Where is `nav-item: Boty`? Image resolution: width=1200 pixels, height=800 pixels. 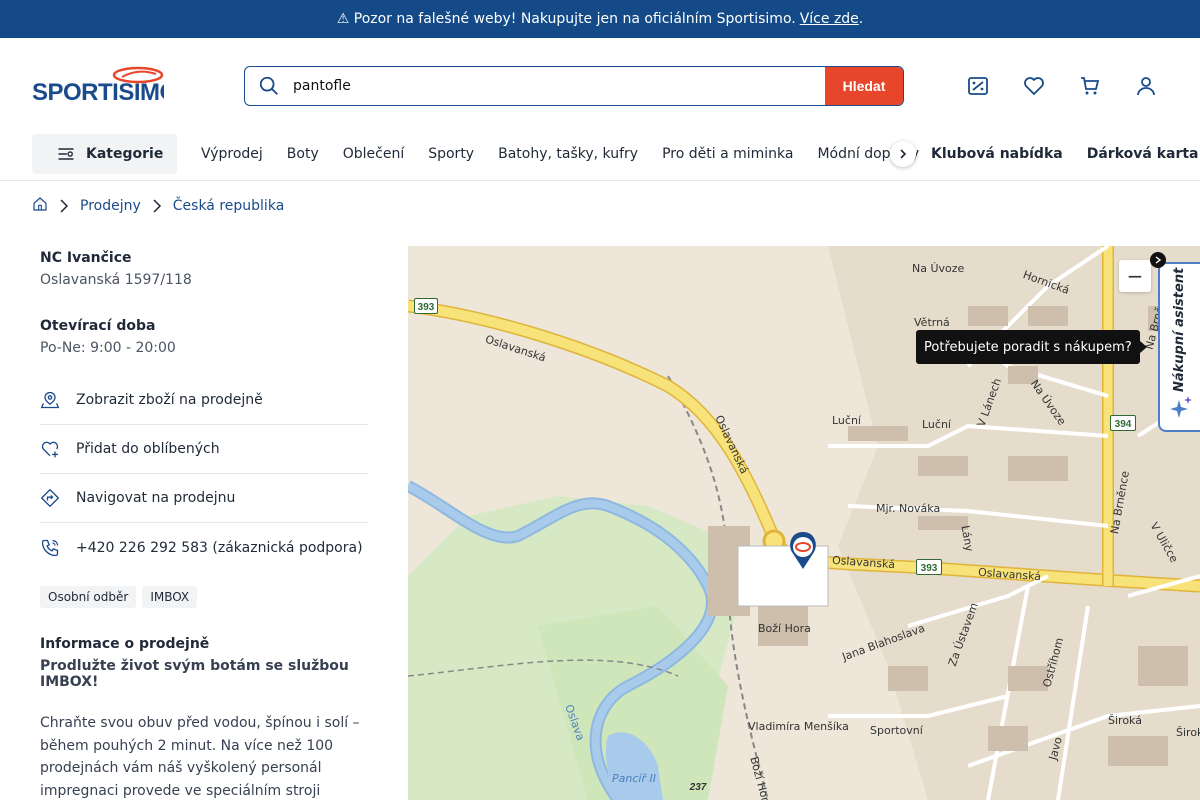 nav-item: Boty is located at coordinates (303, 154).